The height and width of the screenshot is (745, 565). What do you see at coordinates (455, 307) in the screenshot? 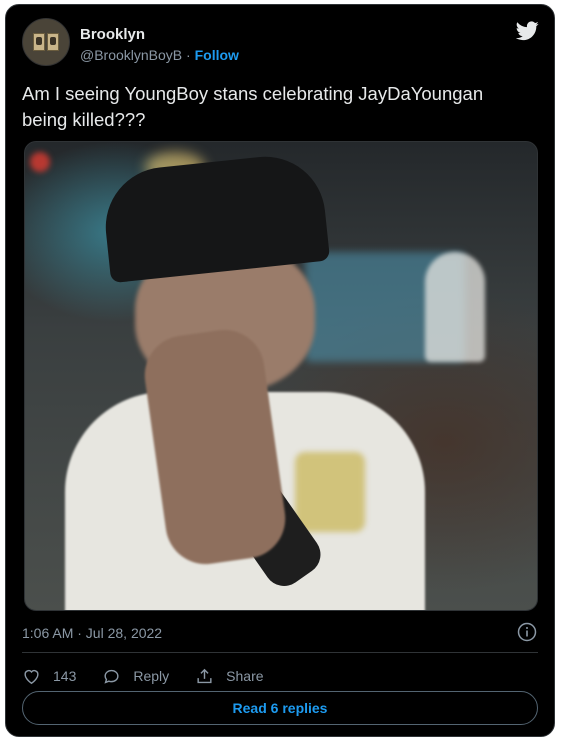
I see `video-background-person` at bounding box center [455, 307].